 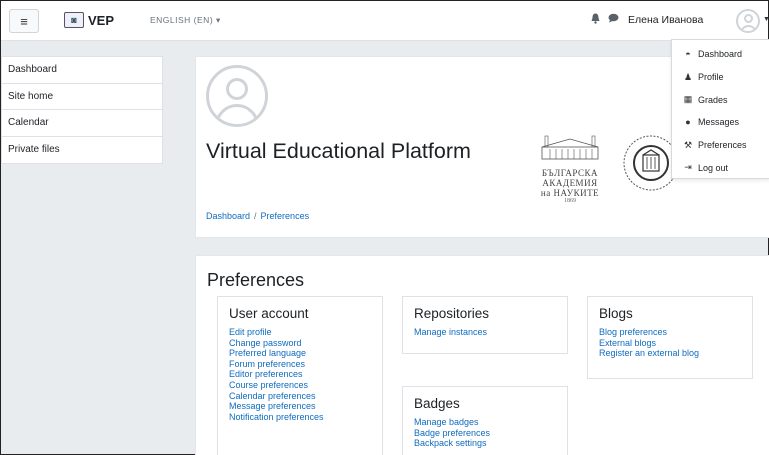 What do you see at coordinates (300, 417) in the screenshot?
I see `notification-preferences-link: Notification preferences` at bounding box center [300, 417].